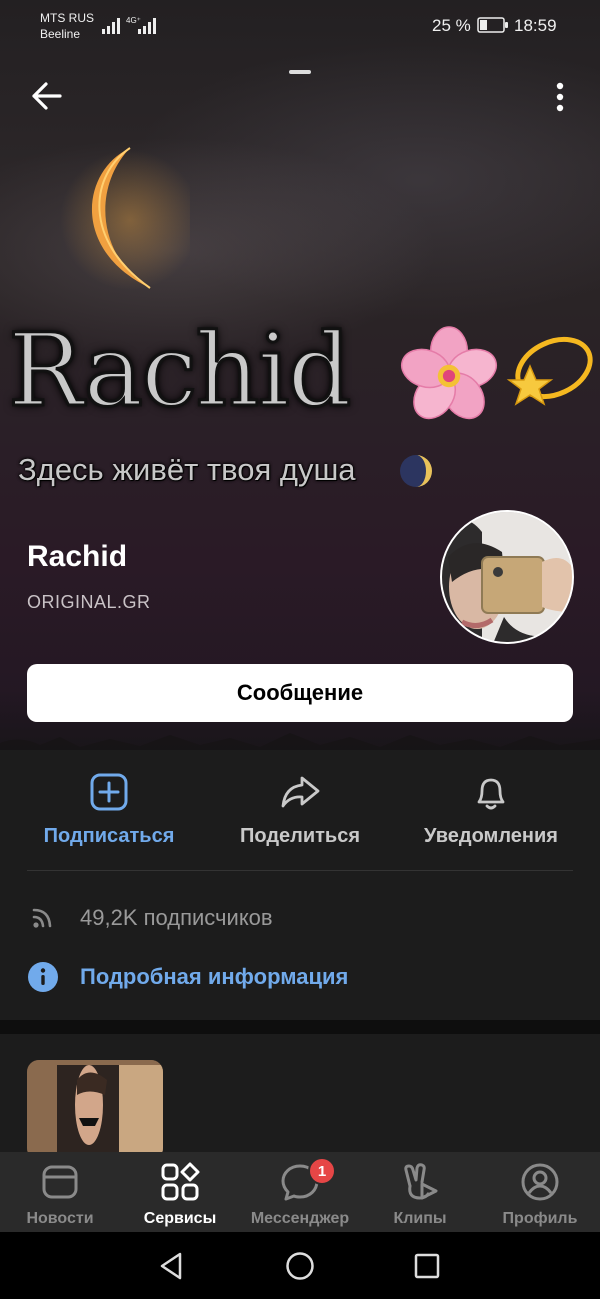 Image resolution: width=600 pixels, height=1299 pixels. What do you see at coordinates (300, 918) in the screenshot?
I see `followers-row: 49,2K подписчиков` at bounding box center [300, 918].